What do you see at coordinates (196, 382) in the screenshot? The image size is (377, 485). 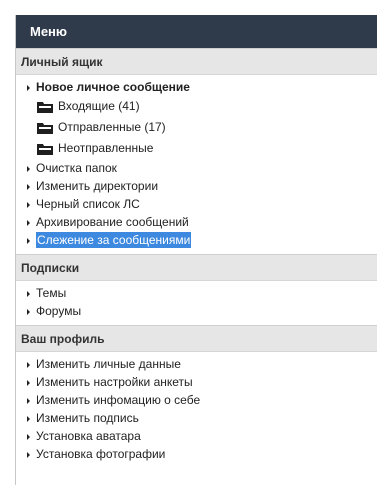 I see `edit-profile-settings-link: Изменить настройки анкеты` at bounding box center [196, 382].